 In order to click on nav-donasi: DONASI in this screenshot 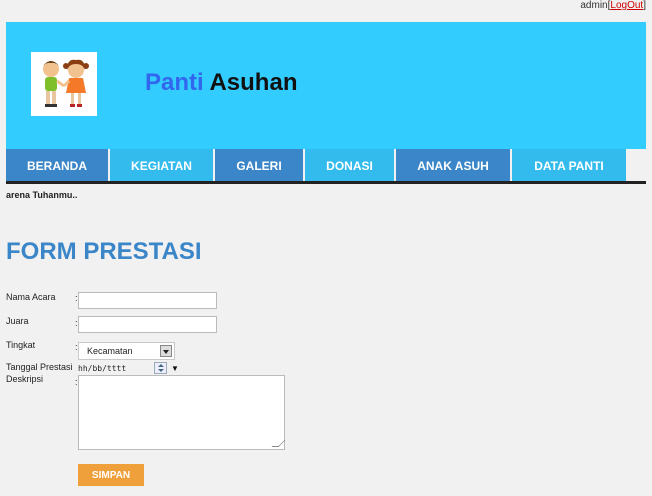, I will do `click(349, 165)`.